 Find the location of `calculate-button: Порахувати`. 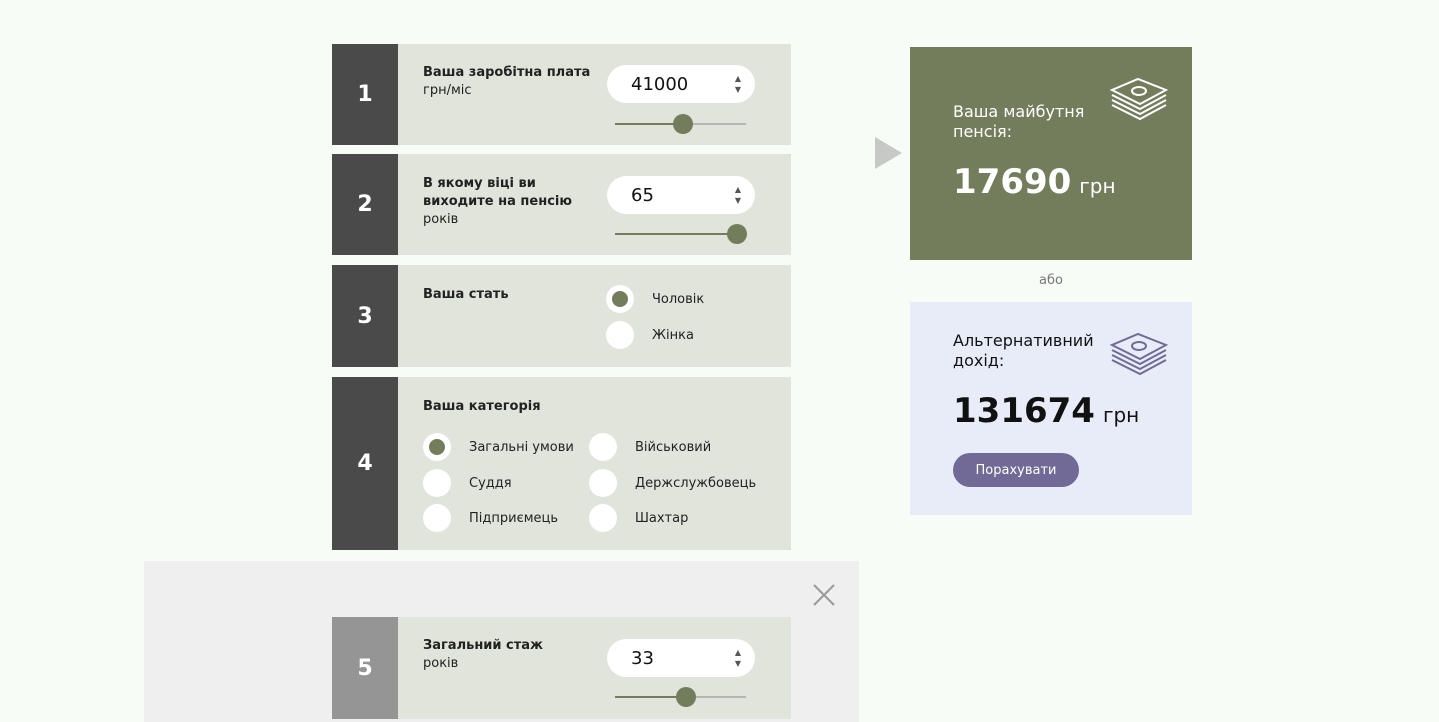

calculate-button: Порахувати is located at coordinates (1016, 470).